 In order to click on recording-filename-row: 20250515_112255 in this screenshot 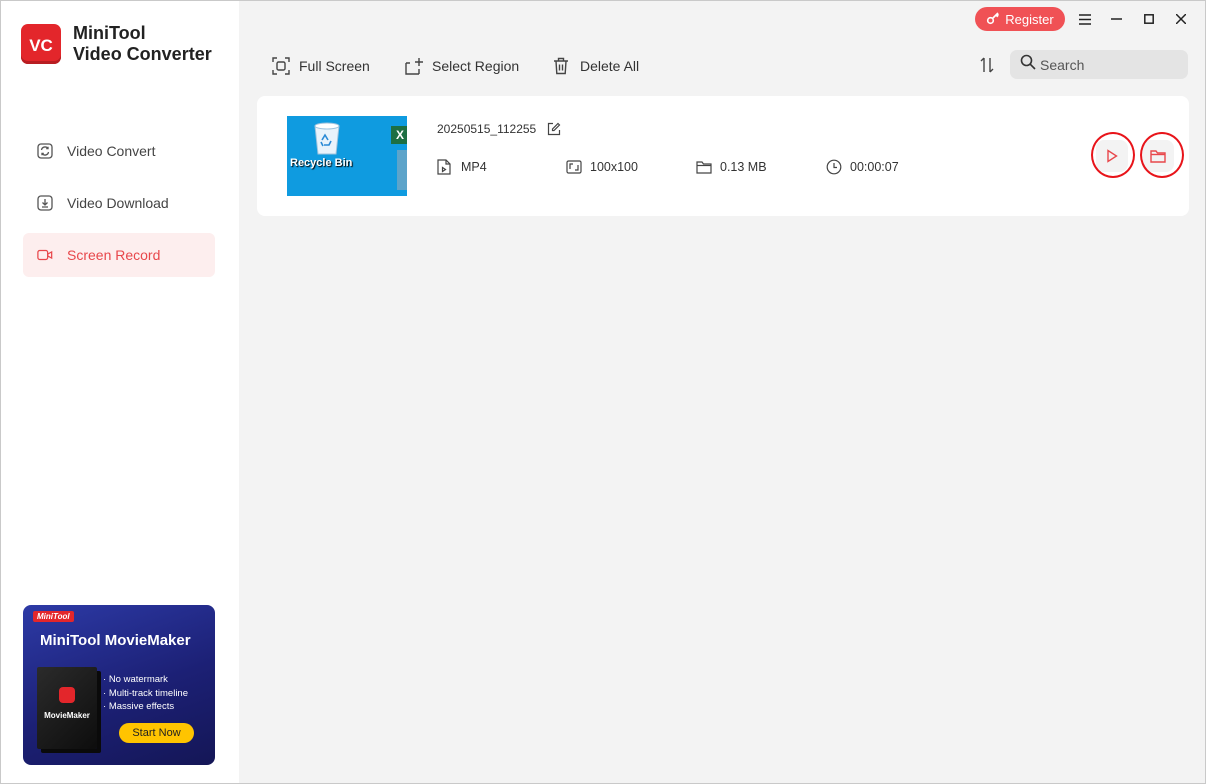, I will do `click(499, 129)`.